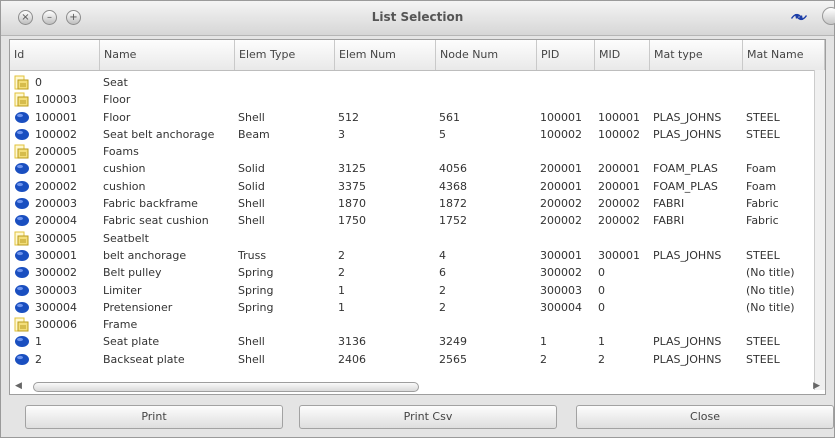 The height and width of the screenshot is (438, 835). What do you see at coordinates (352, 186) in the screenshot?
I see `cell-elem-num: 3375` at bounding box center [352, 186].